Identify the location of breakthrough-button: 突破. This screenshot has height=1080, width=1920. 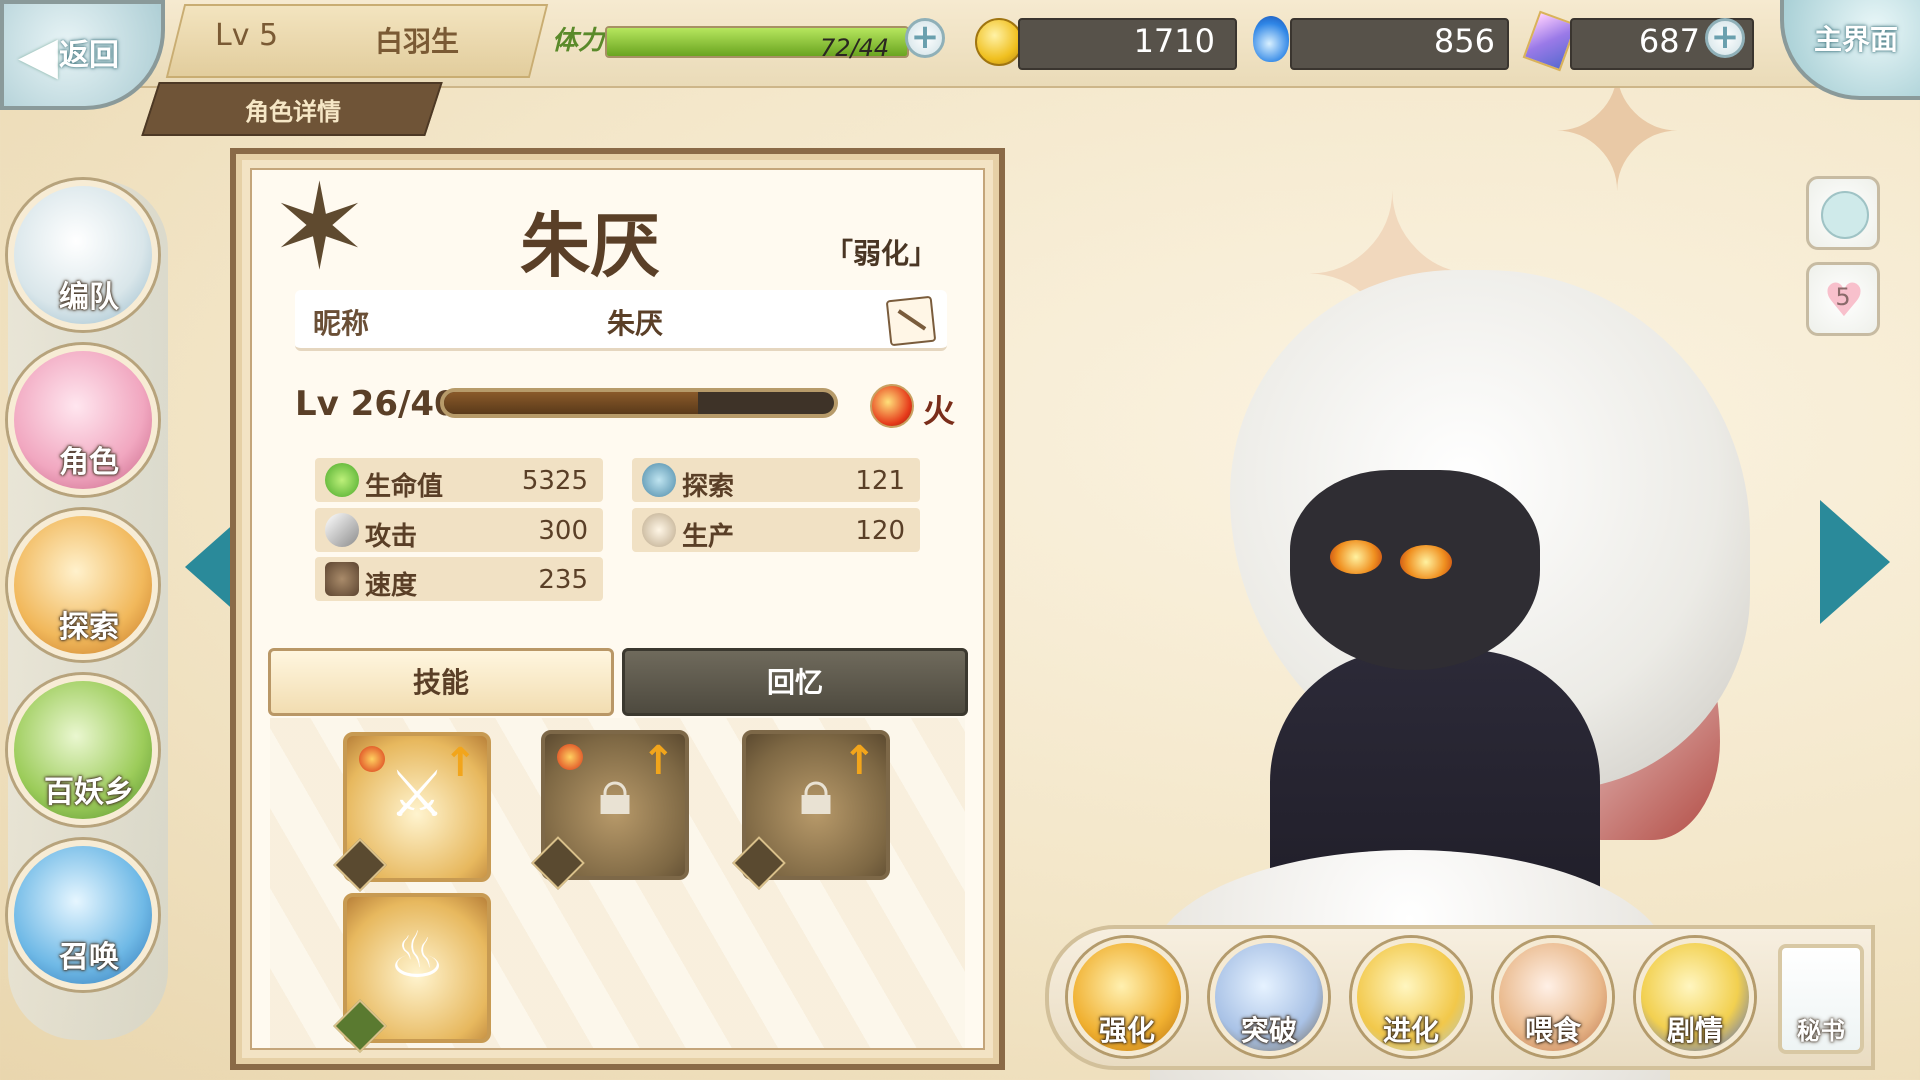
(1269, 997).